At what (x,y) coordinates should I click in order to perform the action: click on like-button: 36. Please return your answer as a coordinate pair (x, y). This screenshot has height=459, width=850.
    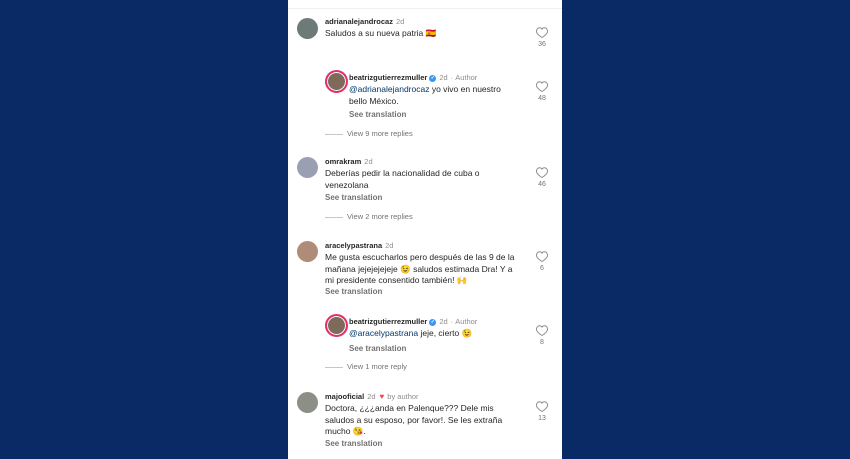
    Looking at the image, I should click on (542, 37).